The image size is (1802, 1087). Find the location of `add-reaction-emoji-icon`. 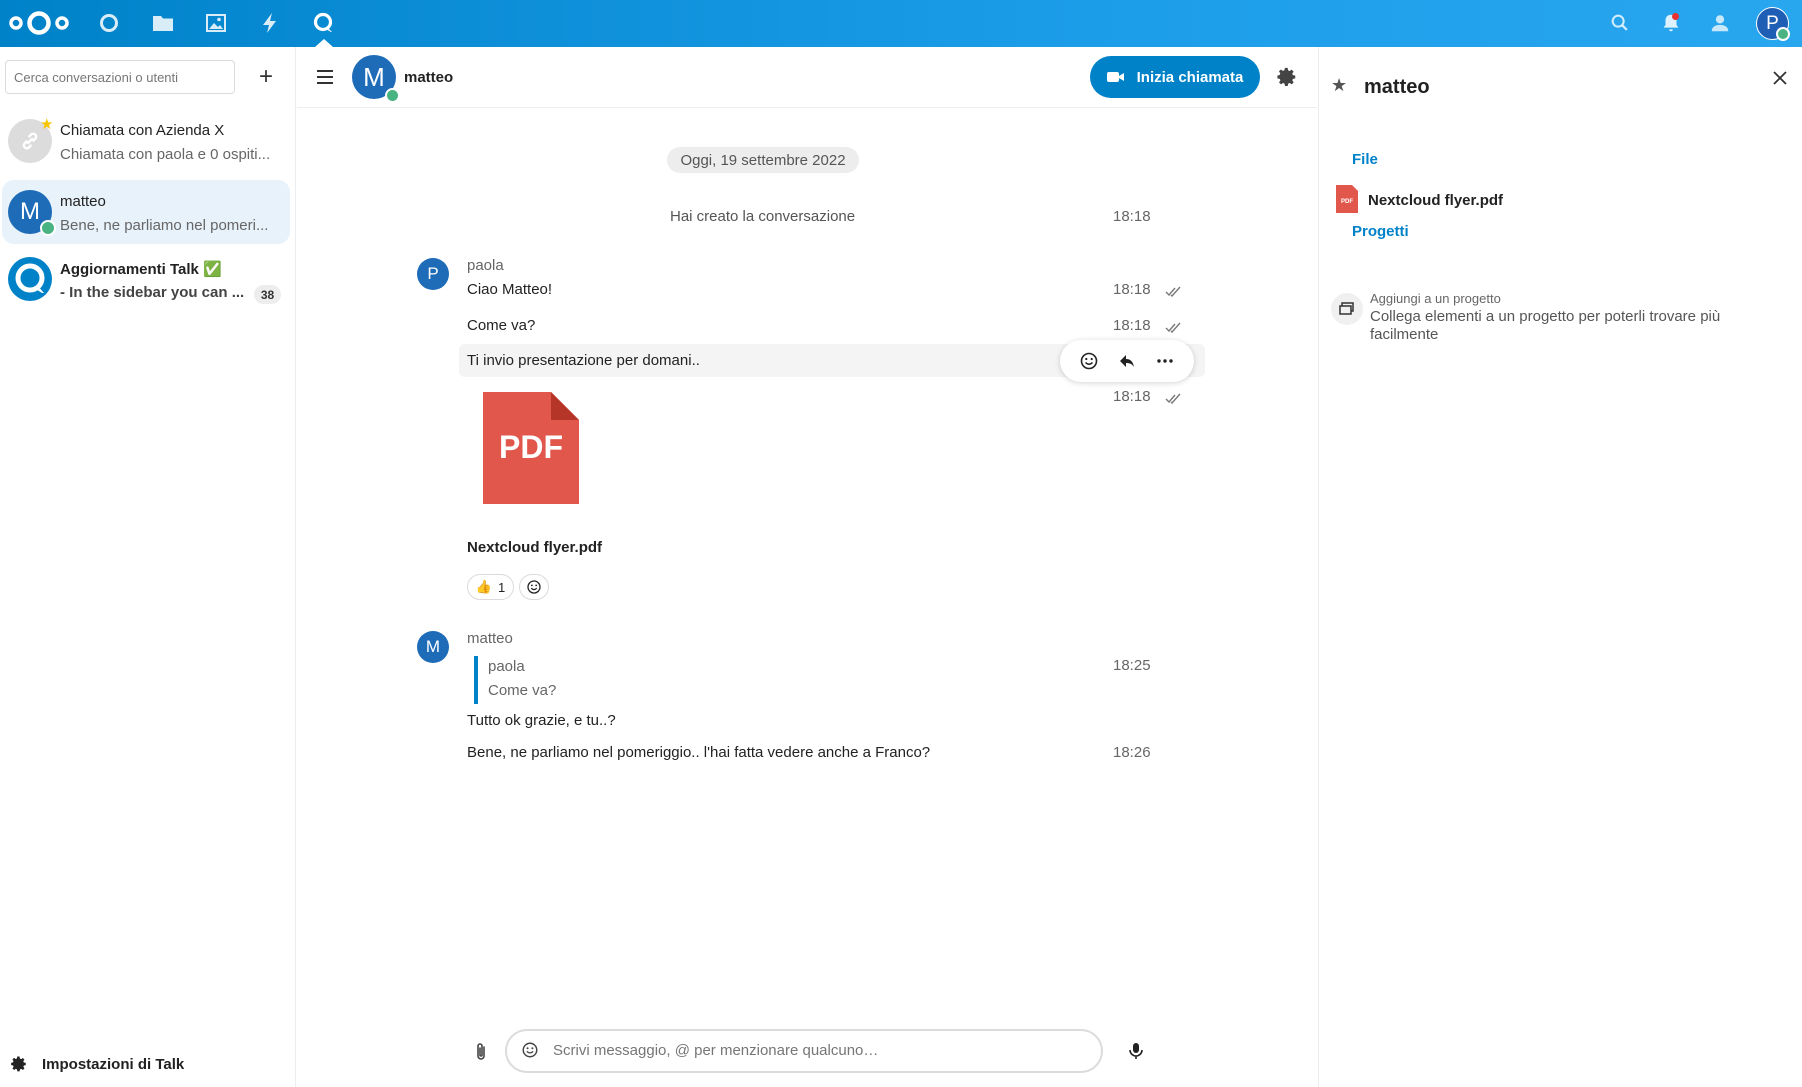

add-reaction-emoji-icon is located at coordinates (1089, 361).